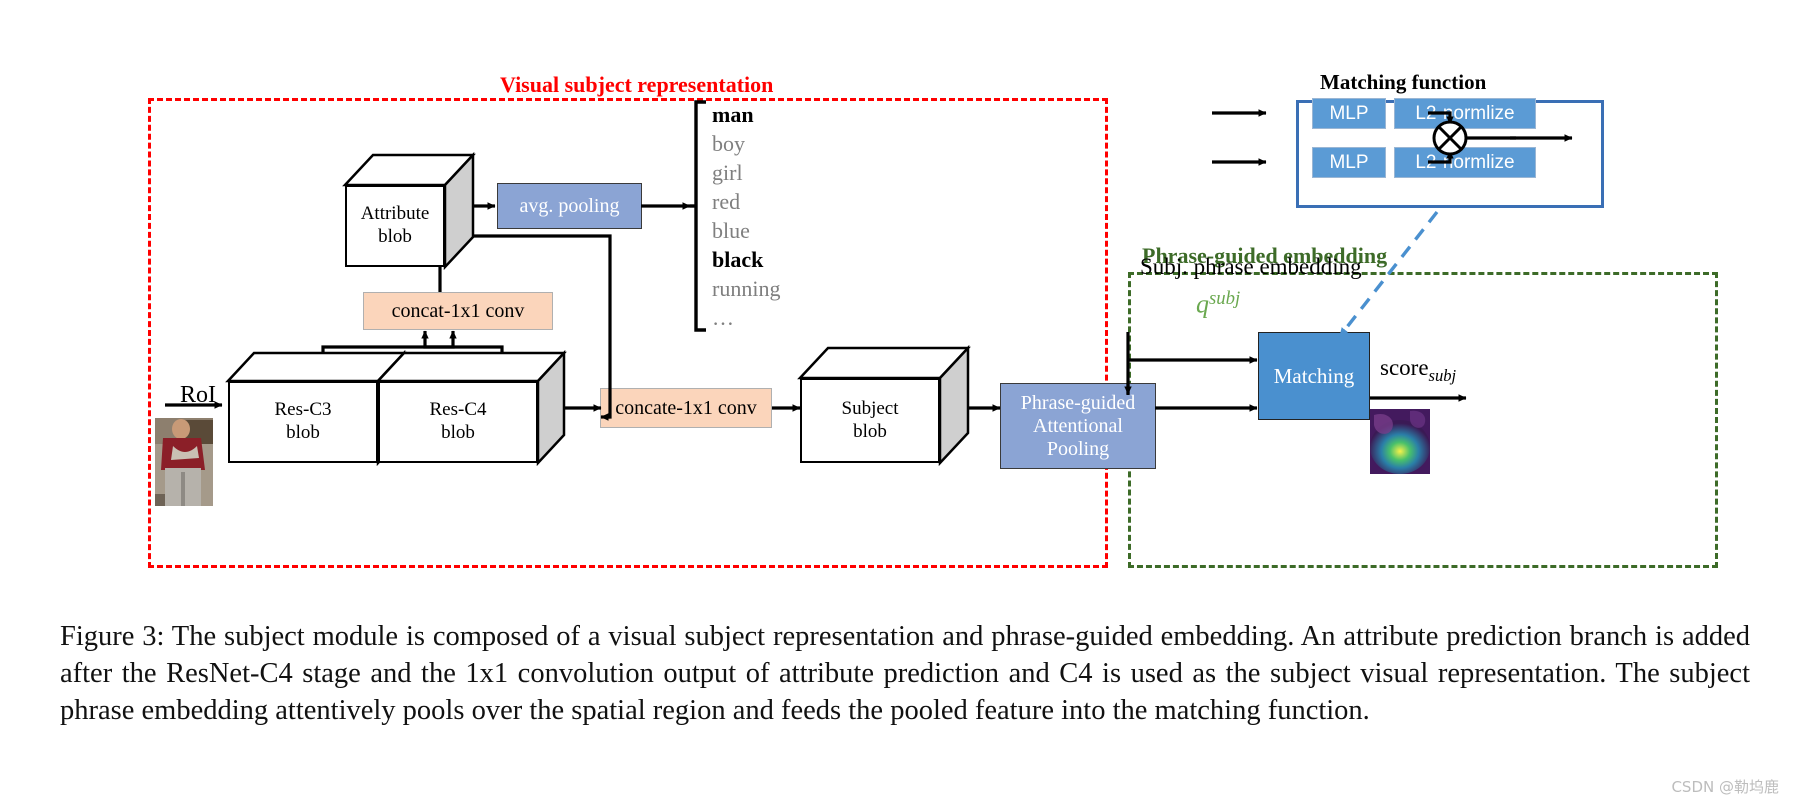 Image resolution: width=1799 pixels, height=807 pixels. What do you see at coordinates (303, 410) in the screenshot?
I see `res-c3-blob-line1: Res-C3` at bounding box center [303, 410].